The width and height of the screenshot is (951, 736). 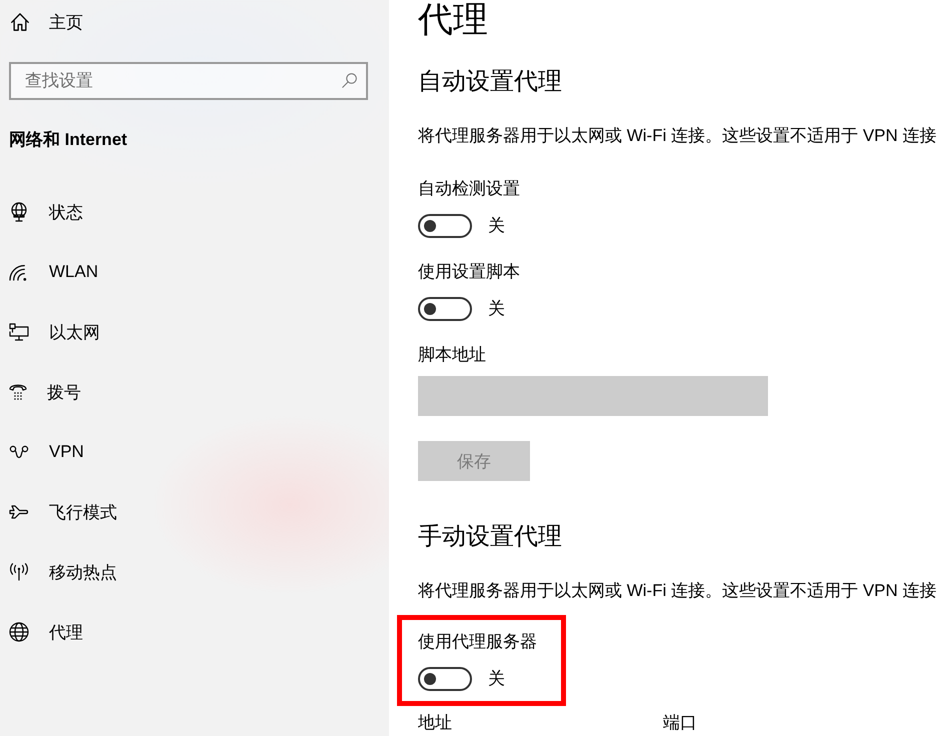 I want to click on nav-item: 代理, so click(x=194, y=632).